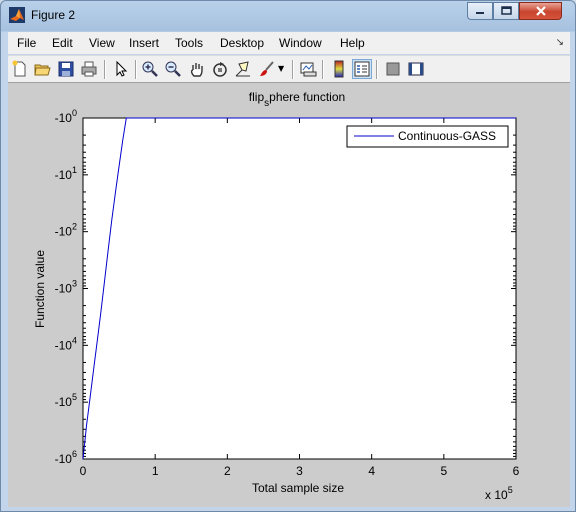 This screenshot has width=576, height=512. I want to click on close-button, so click(540, 11).